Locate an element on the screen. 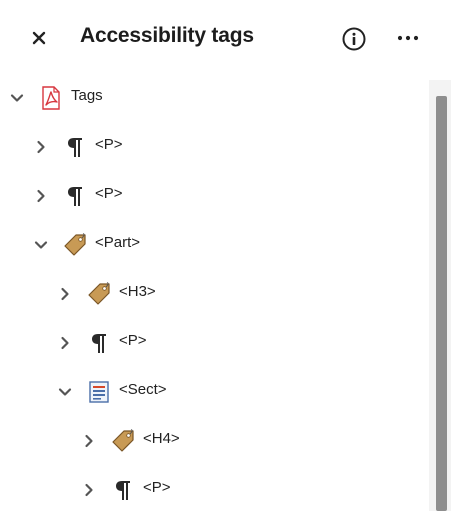 Image resolution: width=451 pixels, height=511 pixels. tree-item-label: <H4> is located at coordinates (161, 438).